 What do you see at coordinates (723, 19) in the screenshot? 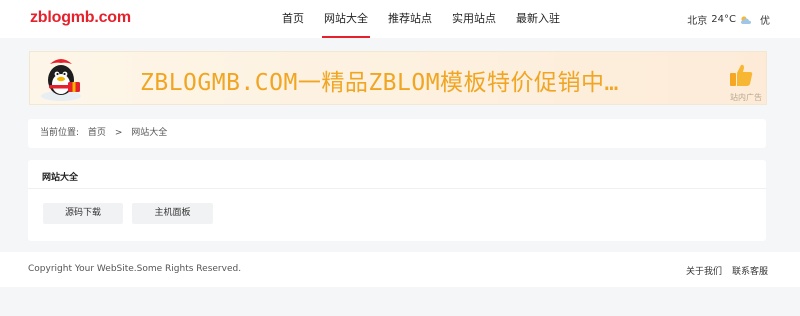
I see `weather-temperature: 24°C` at bounding box center [723, 19].